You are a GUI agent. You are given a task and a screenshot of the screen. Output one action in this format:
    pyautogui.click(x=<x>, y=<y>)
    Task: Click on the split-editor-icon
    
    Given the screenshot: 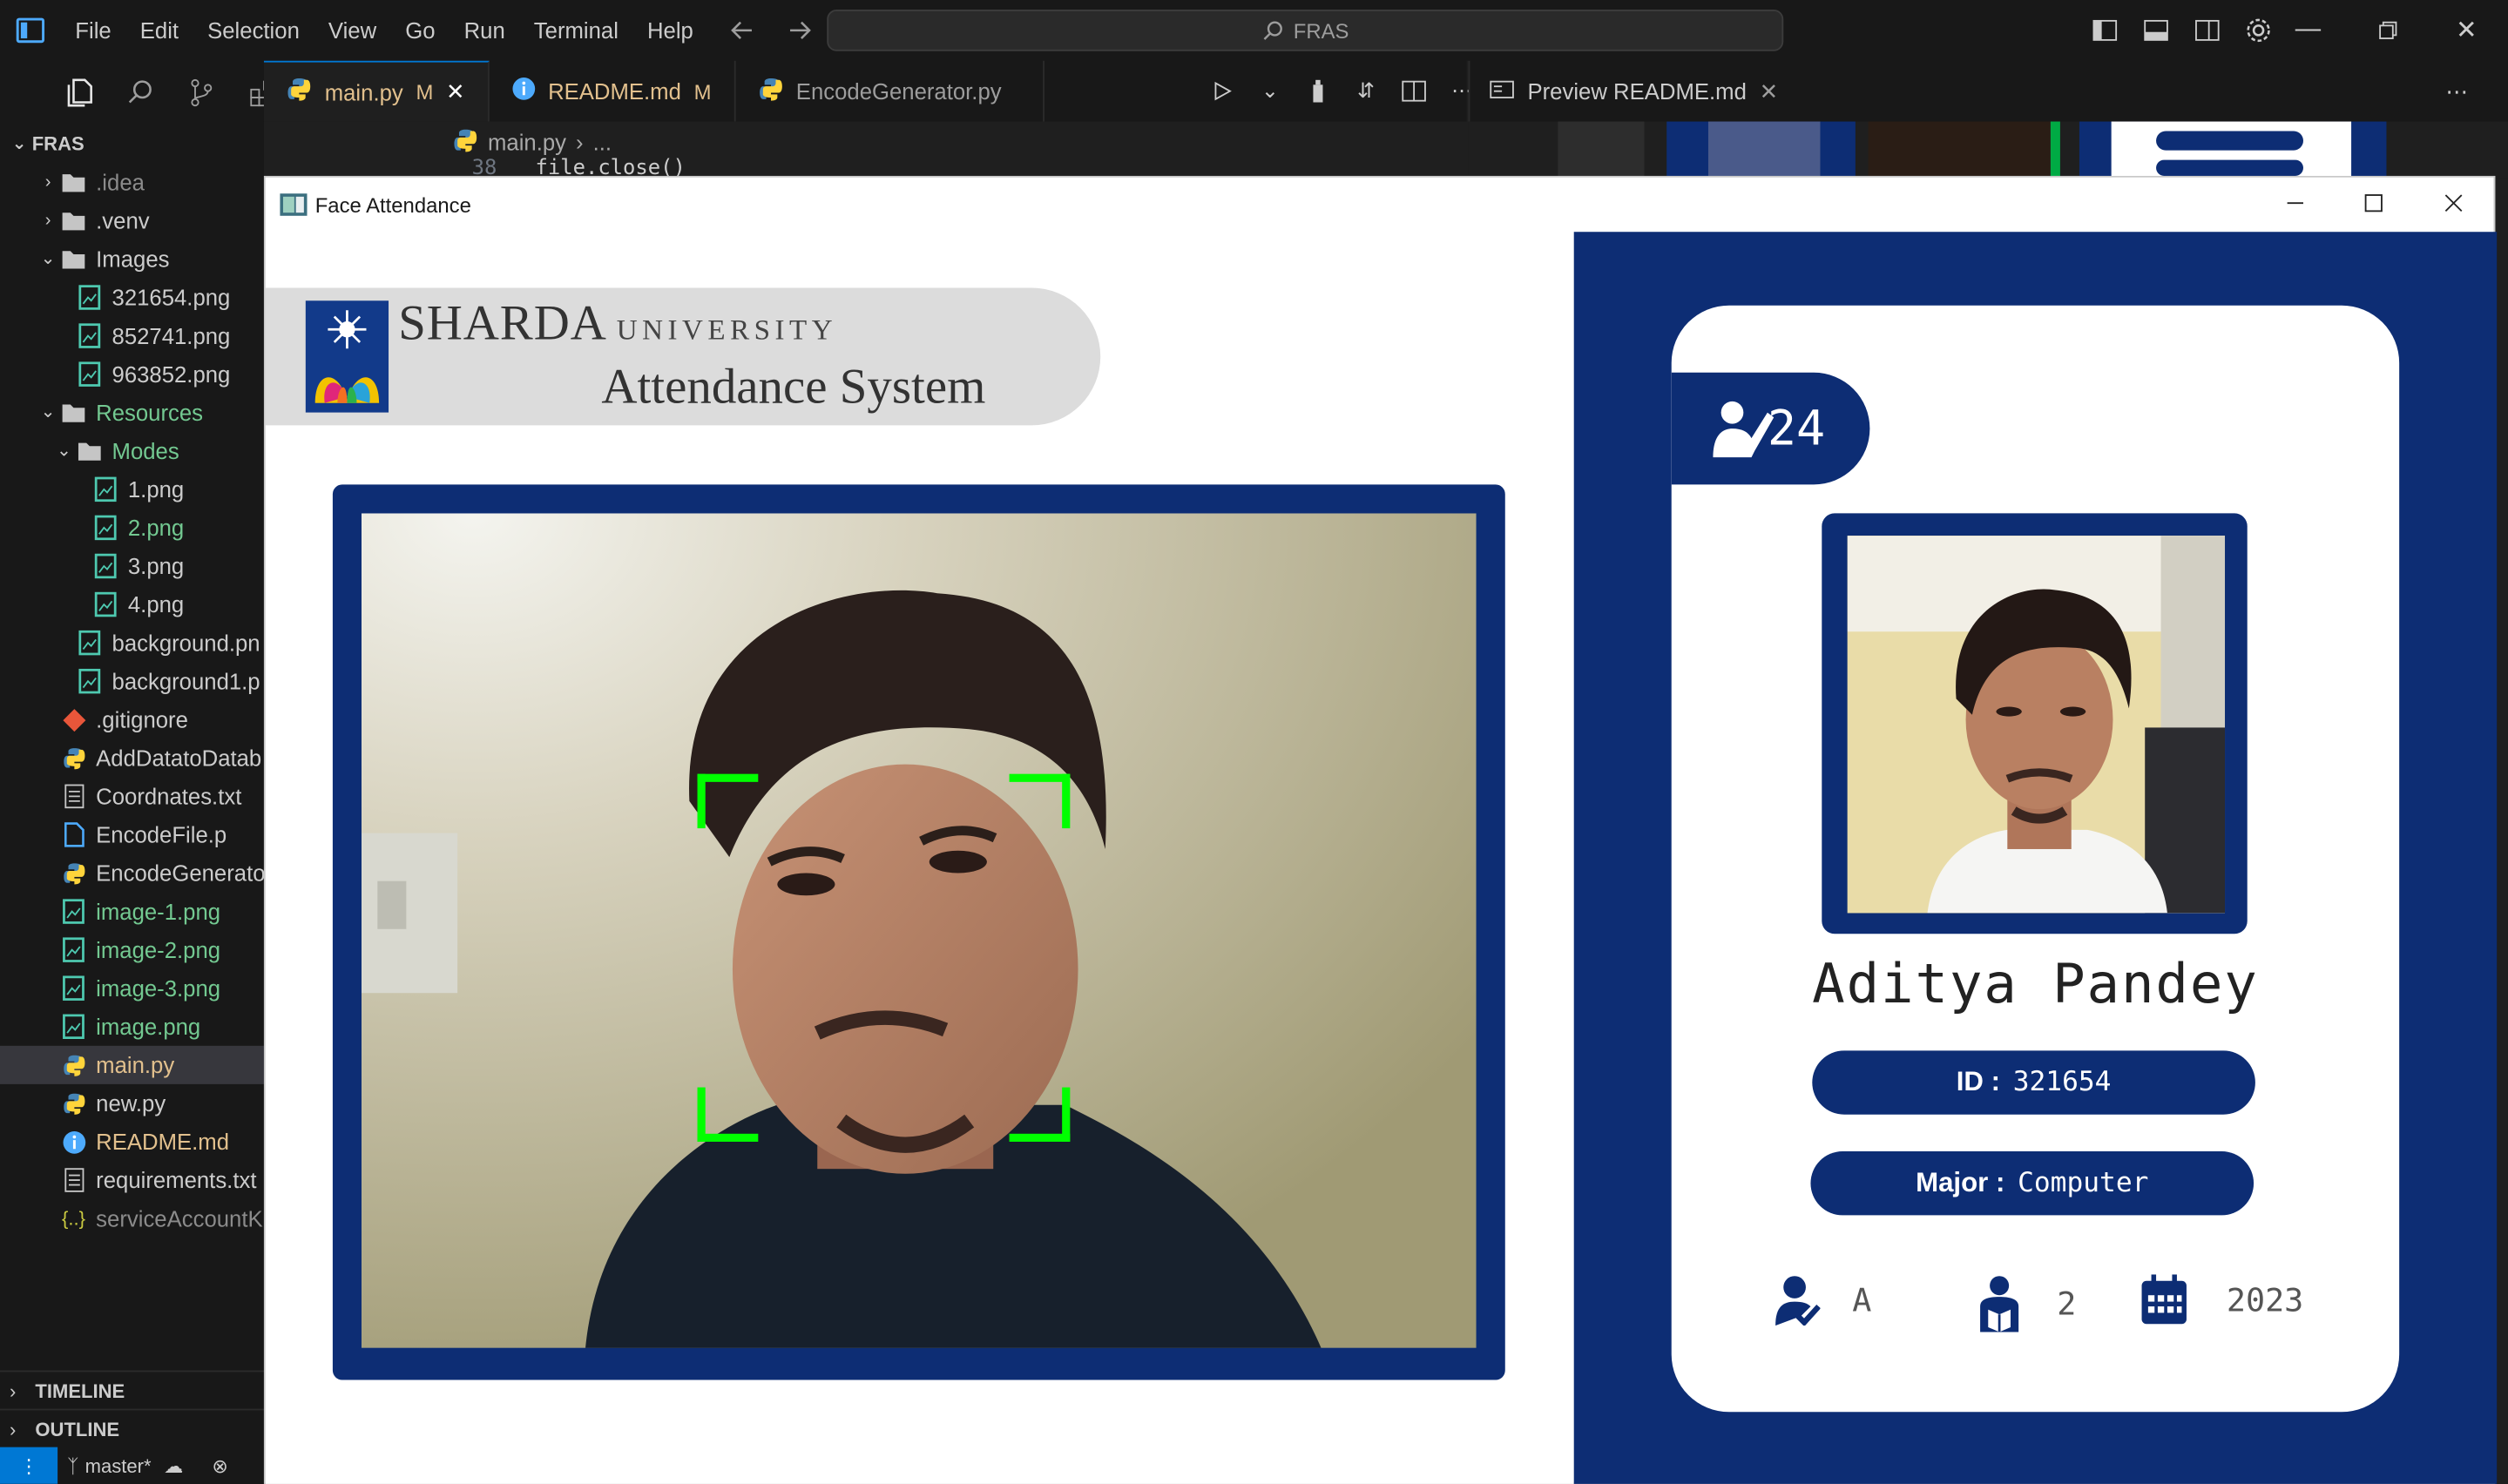 What is the action you would take?
    pyautogui.click(x=1414, y=91)
    